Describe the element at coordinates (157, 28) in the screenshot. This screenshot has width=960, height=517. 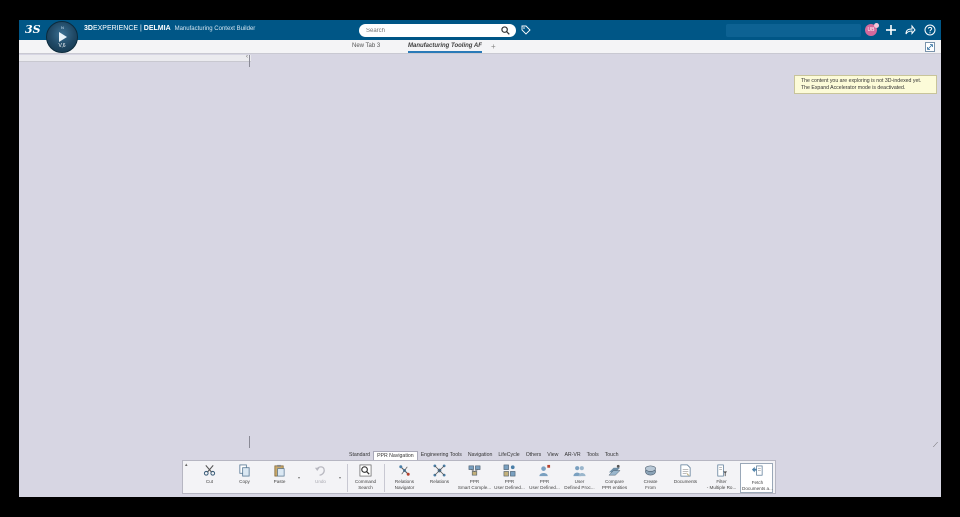
I see `brand-delmia: DELMIA` at that location.